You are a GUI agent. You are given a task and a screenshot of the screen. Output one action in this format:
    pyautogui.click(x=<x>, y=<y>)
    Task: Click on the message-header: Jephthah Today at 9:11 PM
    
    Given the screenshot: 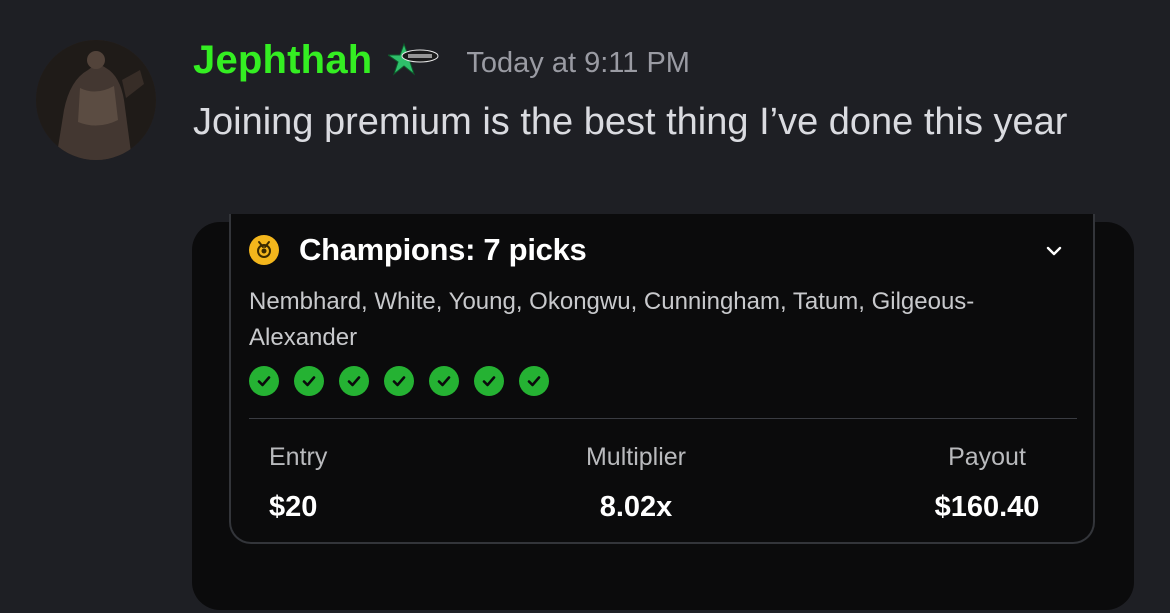 What is the action you would take?
    pyautogui.click(x=441, y=60)
    